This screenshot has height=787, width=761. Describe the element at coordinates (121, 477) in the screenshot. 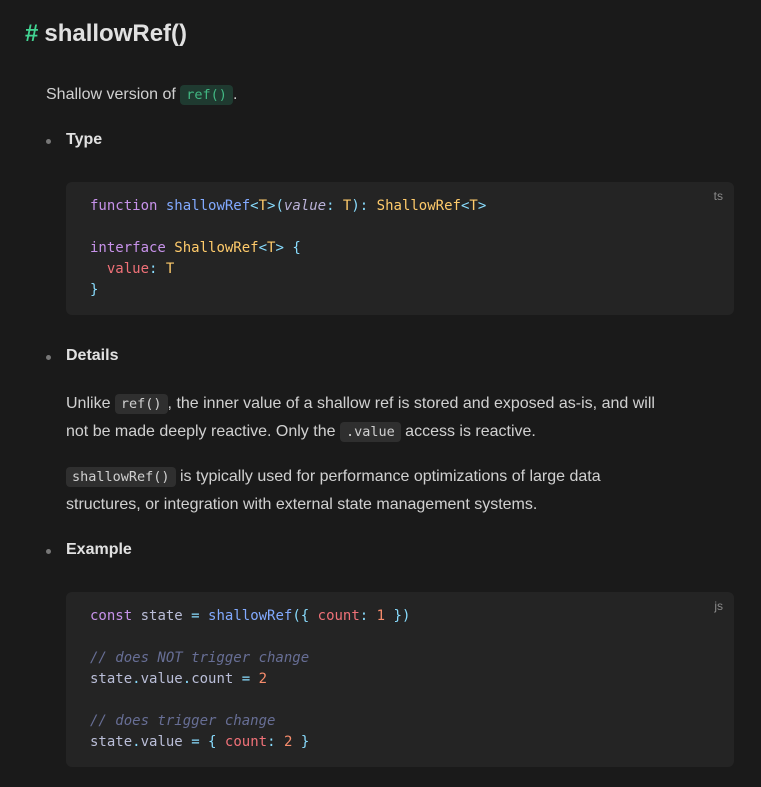

I see `inline-code-shallowref: shallowRef()` at that location.